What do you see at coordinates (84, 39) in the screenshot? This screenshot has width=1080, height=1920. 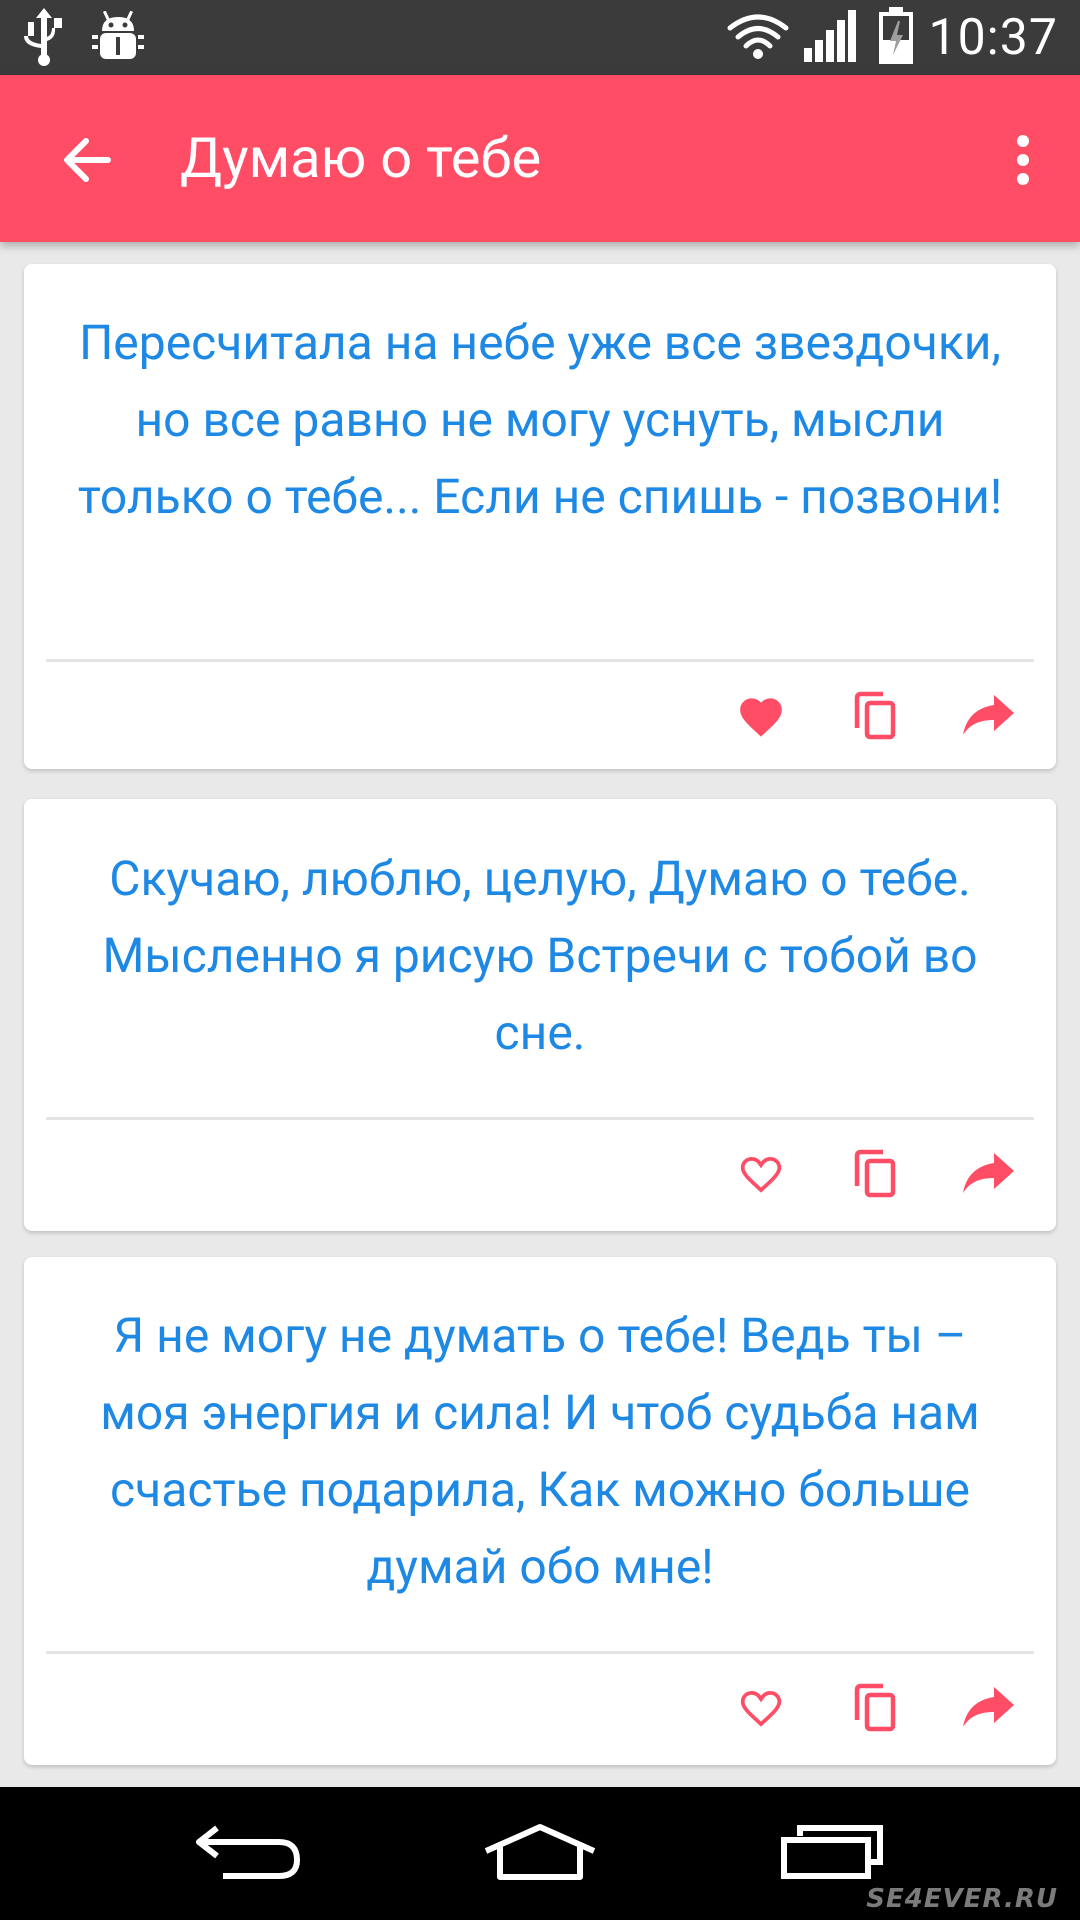 I see `status-notifications` at bounding box center [84, 39].